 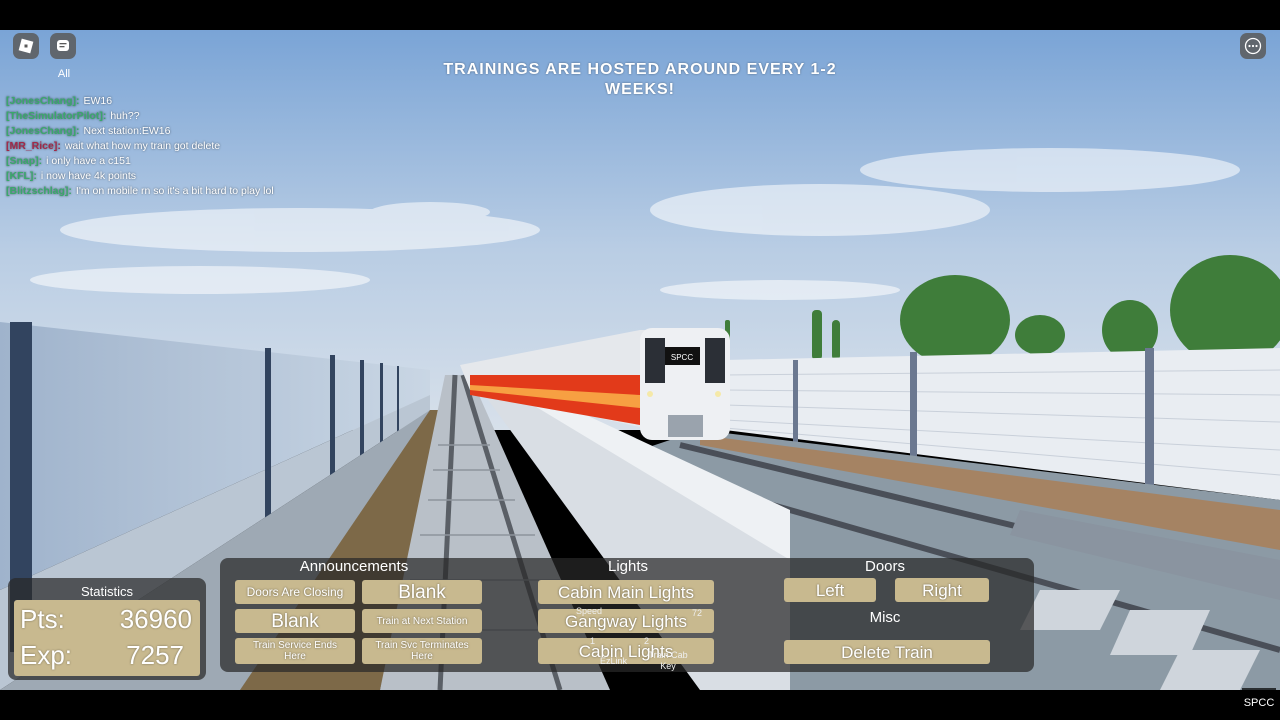 What do you see at coordinates (626, 621) in the screenshot?
I see `gangway-lights-button: Gangway Lights` at bounding box center [626, 621].